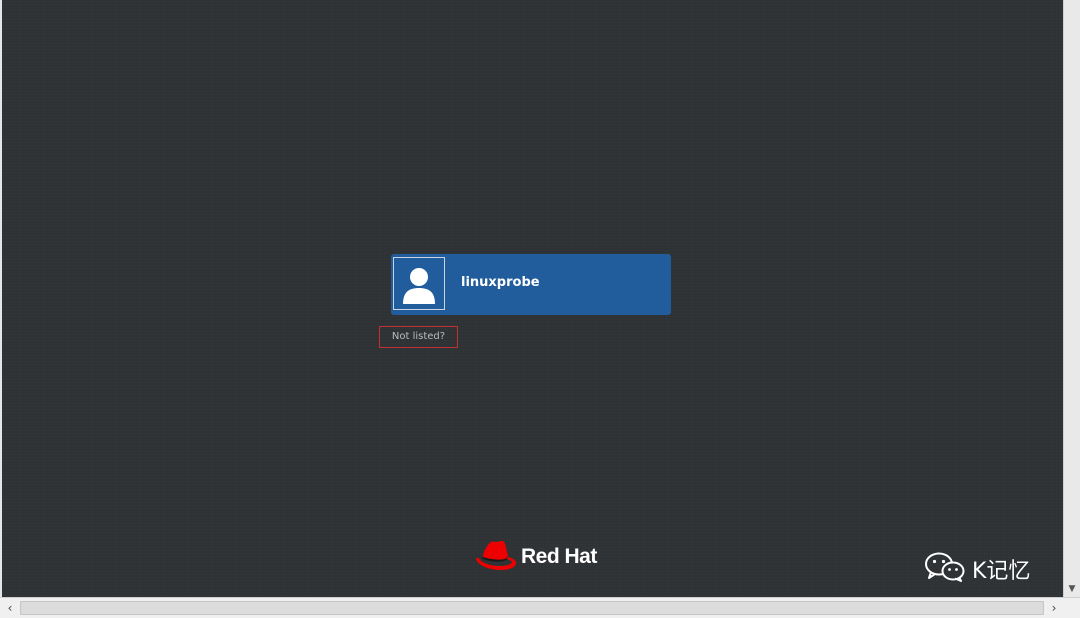 This screenshot has width=1080, height=618. I want to click on chevron-right-icon: ›, so click(1054, 608).